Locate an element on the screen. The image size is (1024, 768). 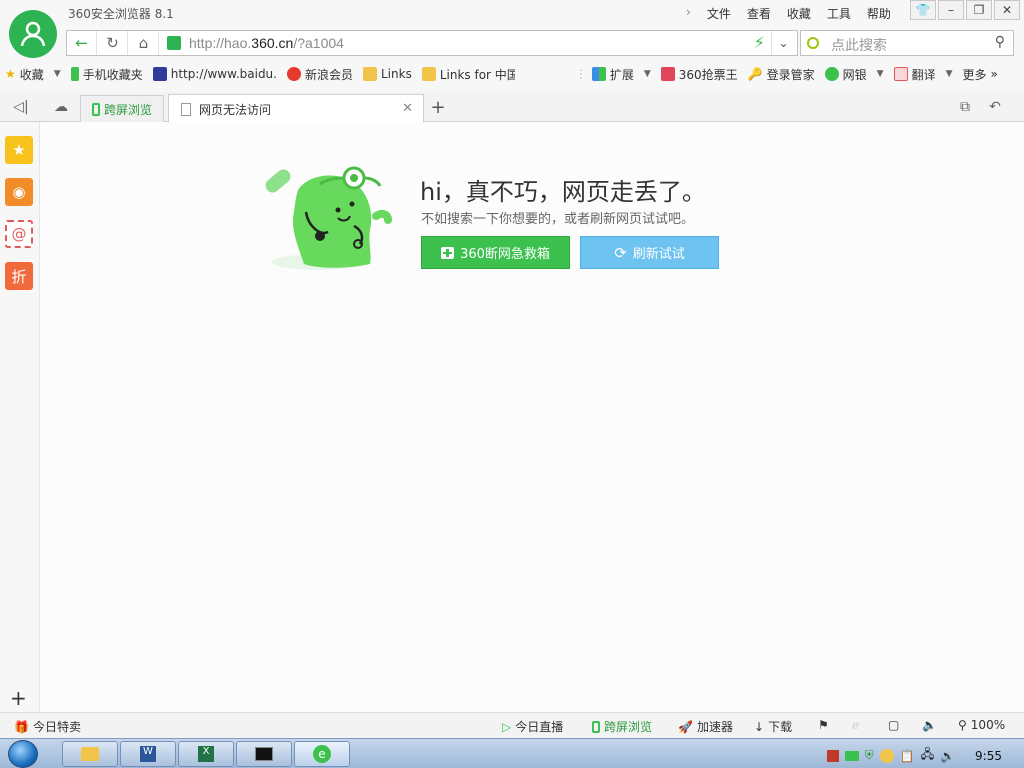
window-controls: 👕 – ❐ ✕ is located at coordinates (965, 10).